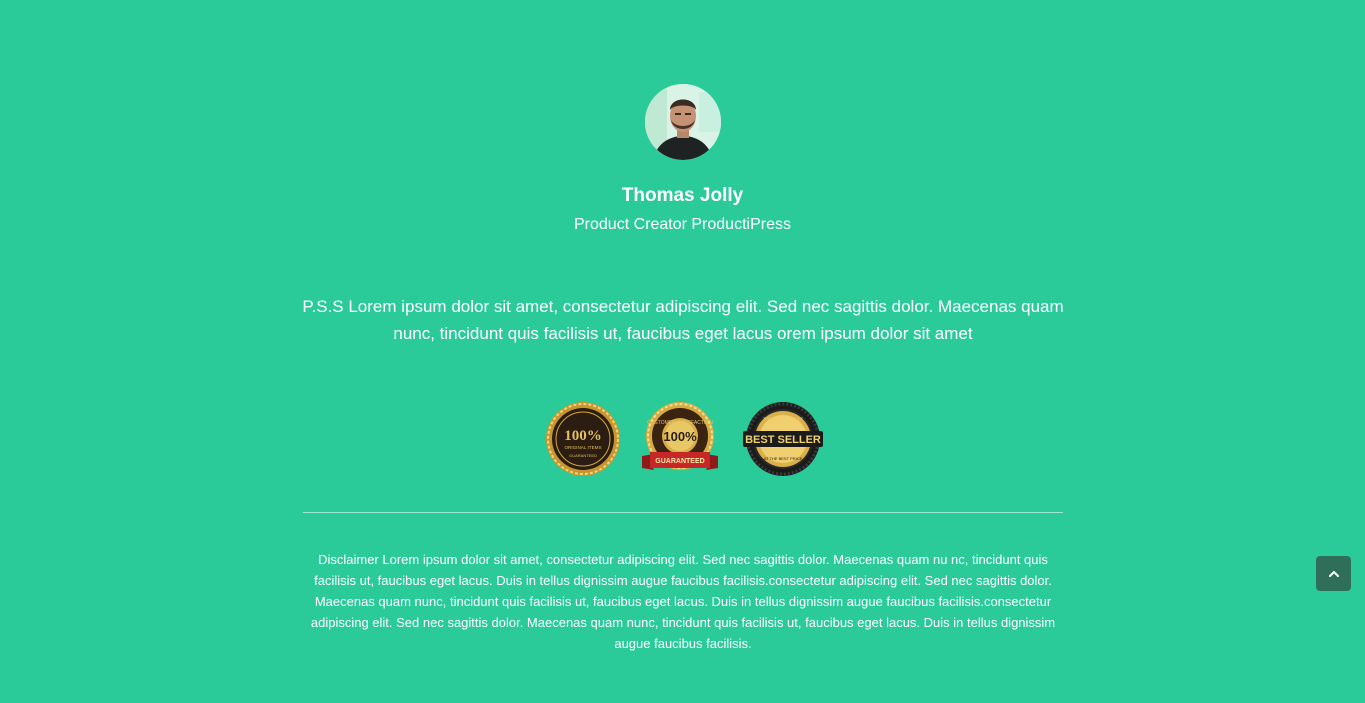 The width and height of the screenshot is (1365, 703). I want to click on person-photo-icon, so click(683, 122).